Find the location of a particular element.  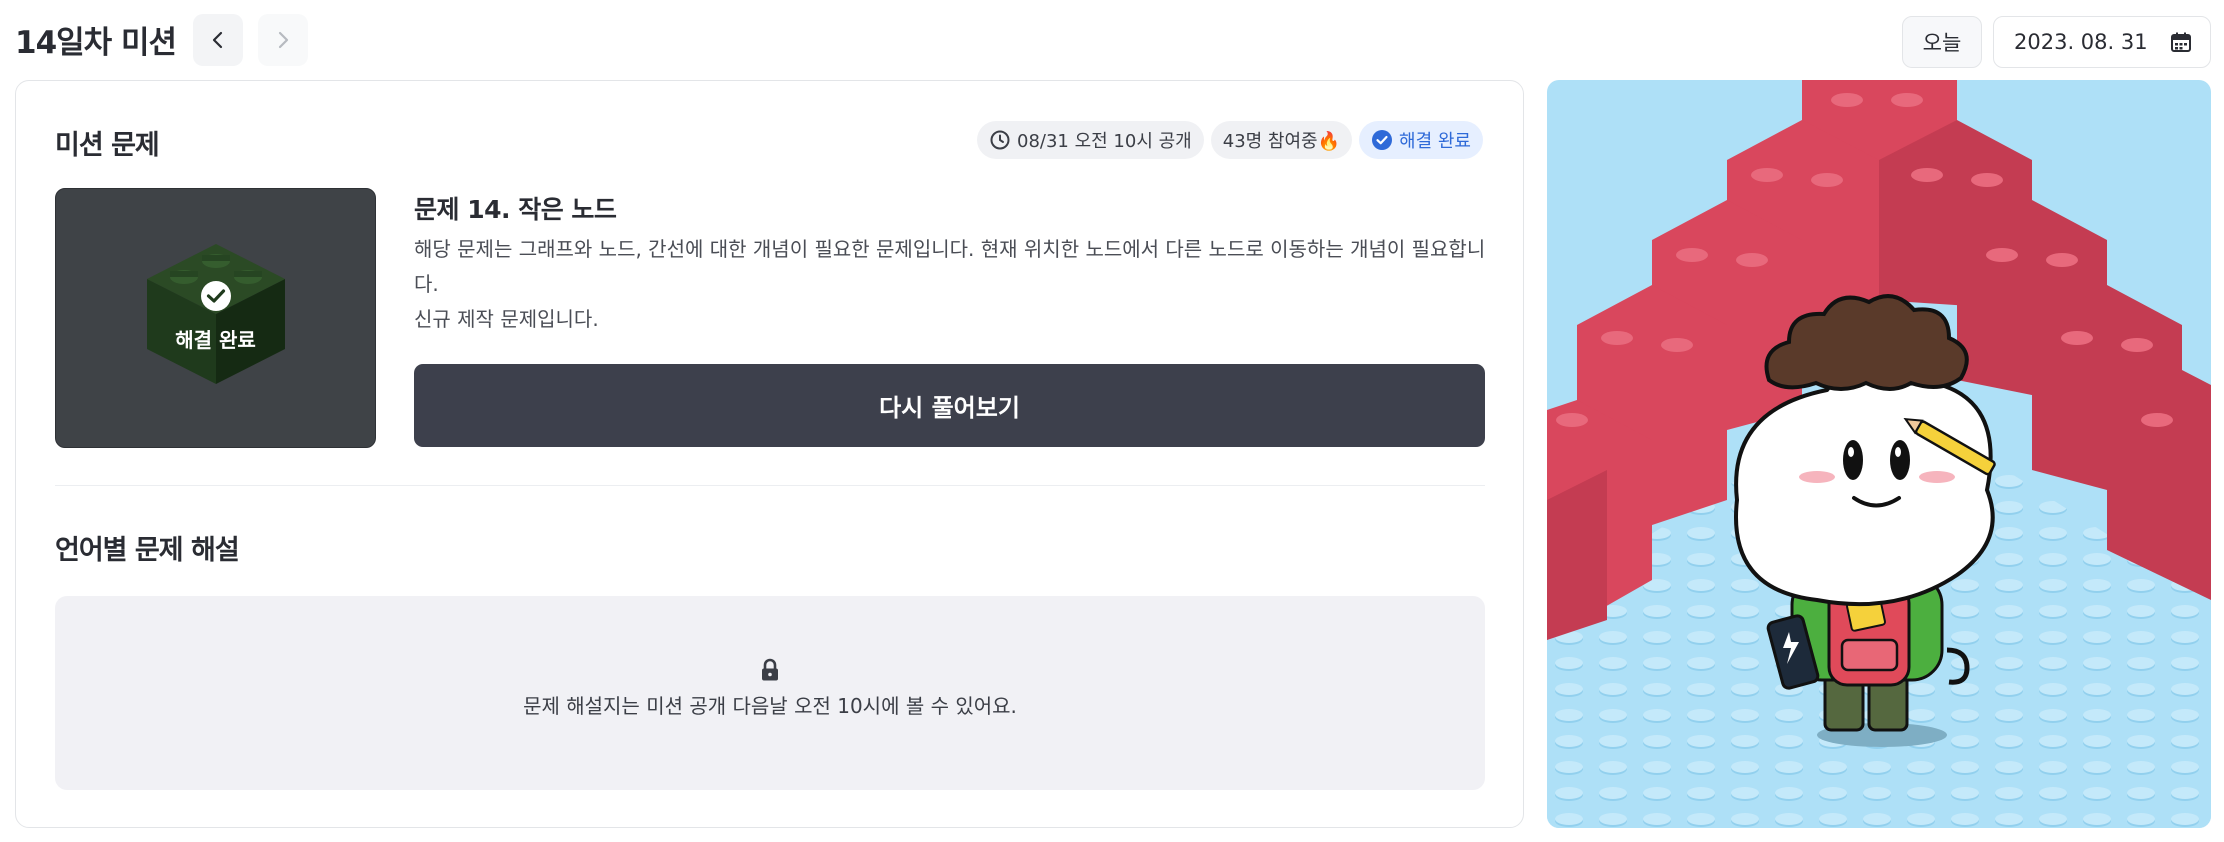

clock-icon is located at coordinates (1000, 140).